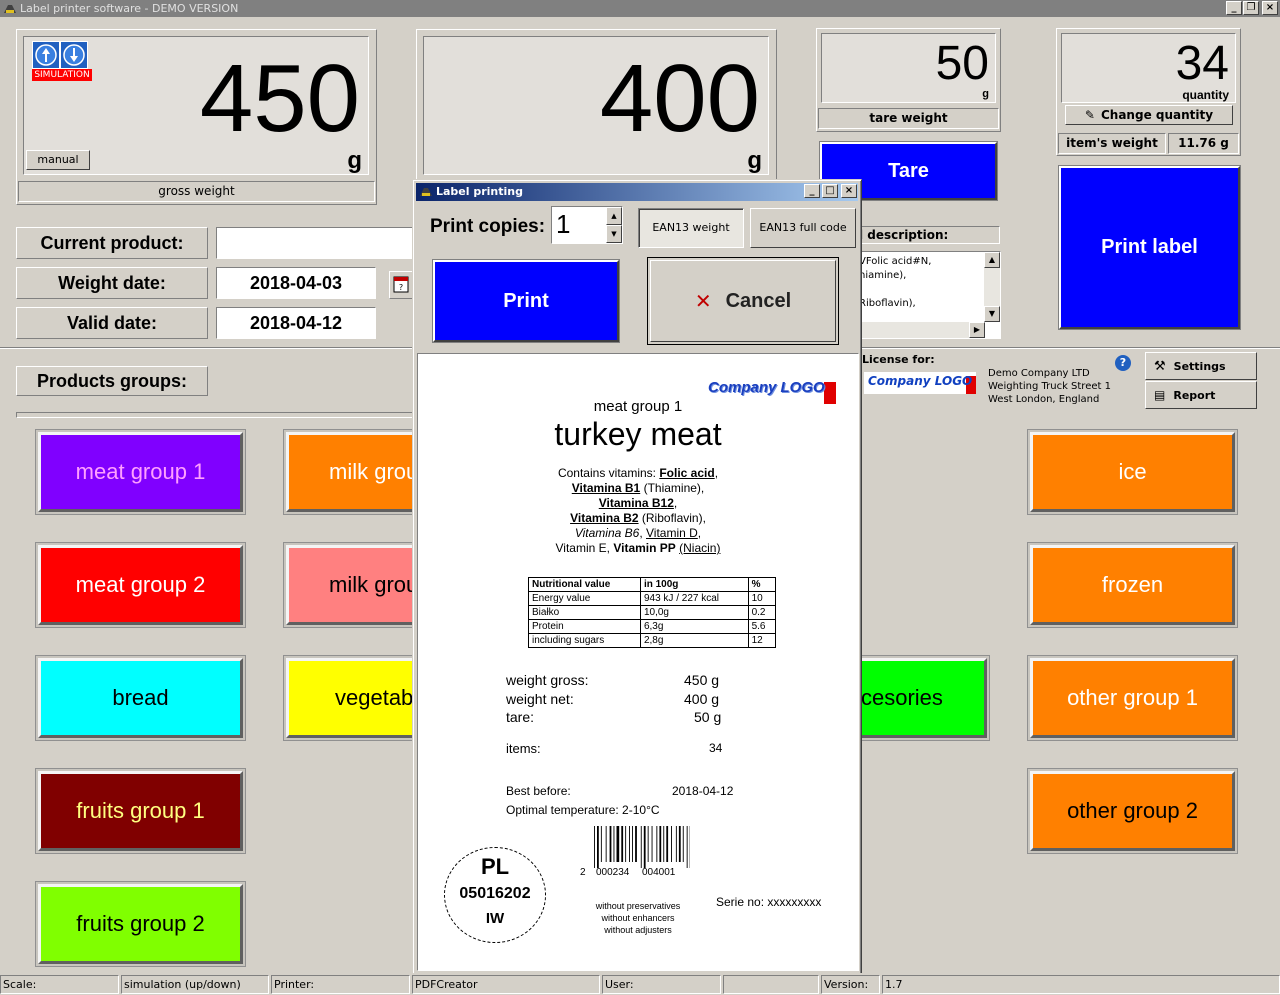 Image resolution: width=1280 pixels, height=995 pixels. I want to click on valid-date-field: 2018-04-12, so click(296, 323).